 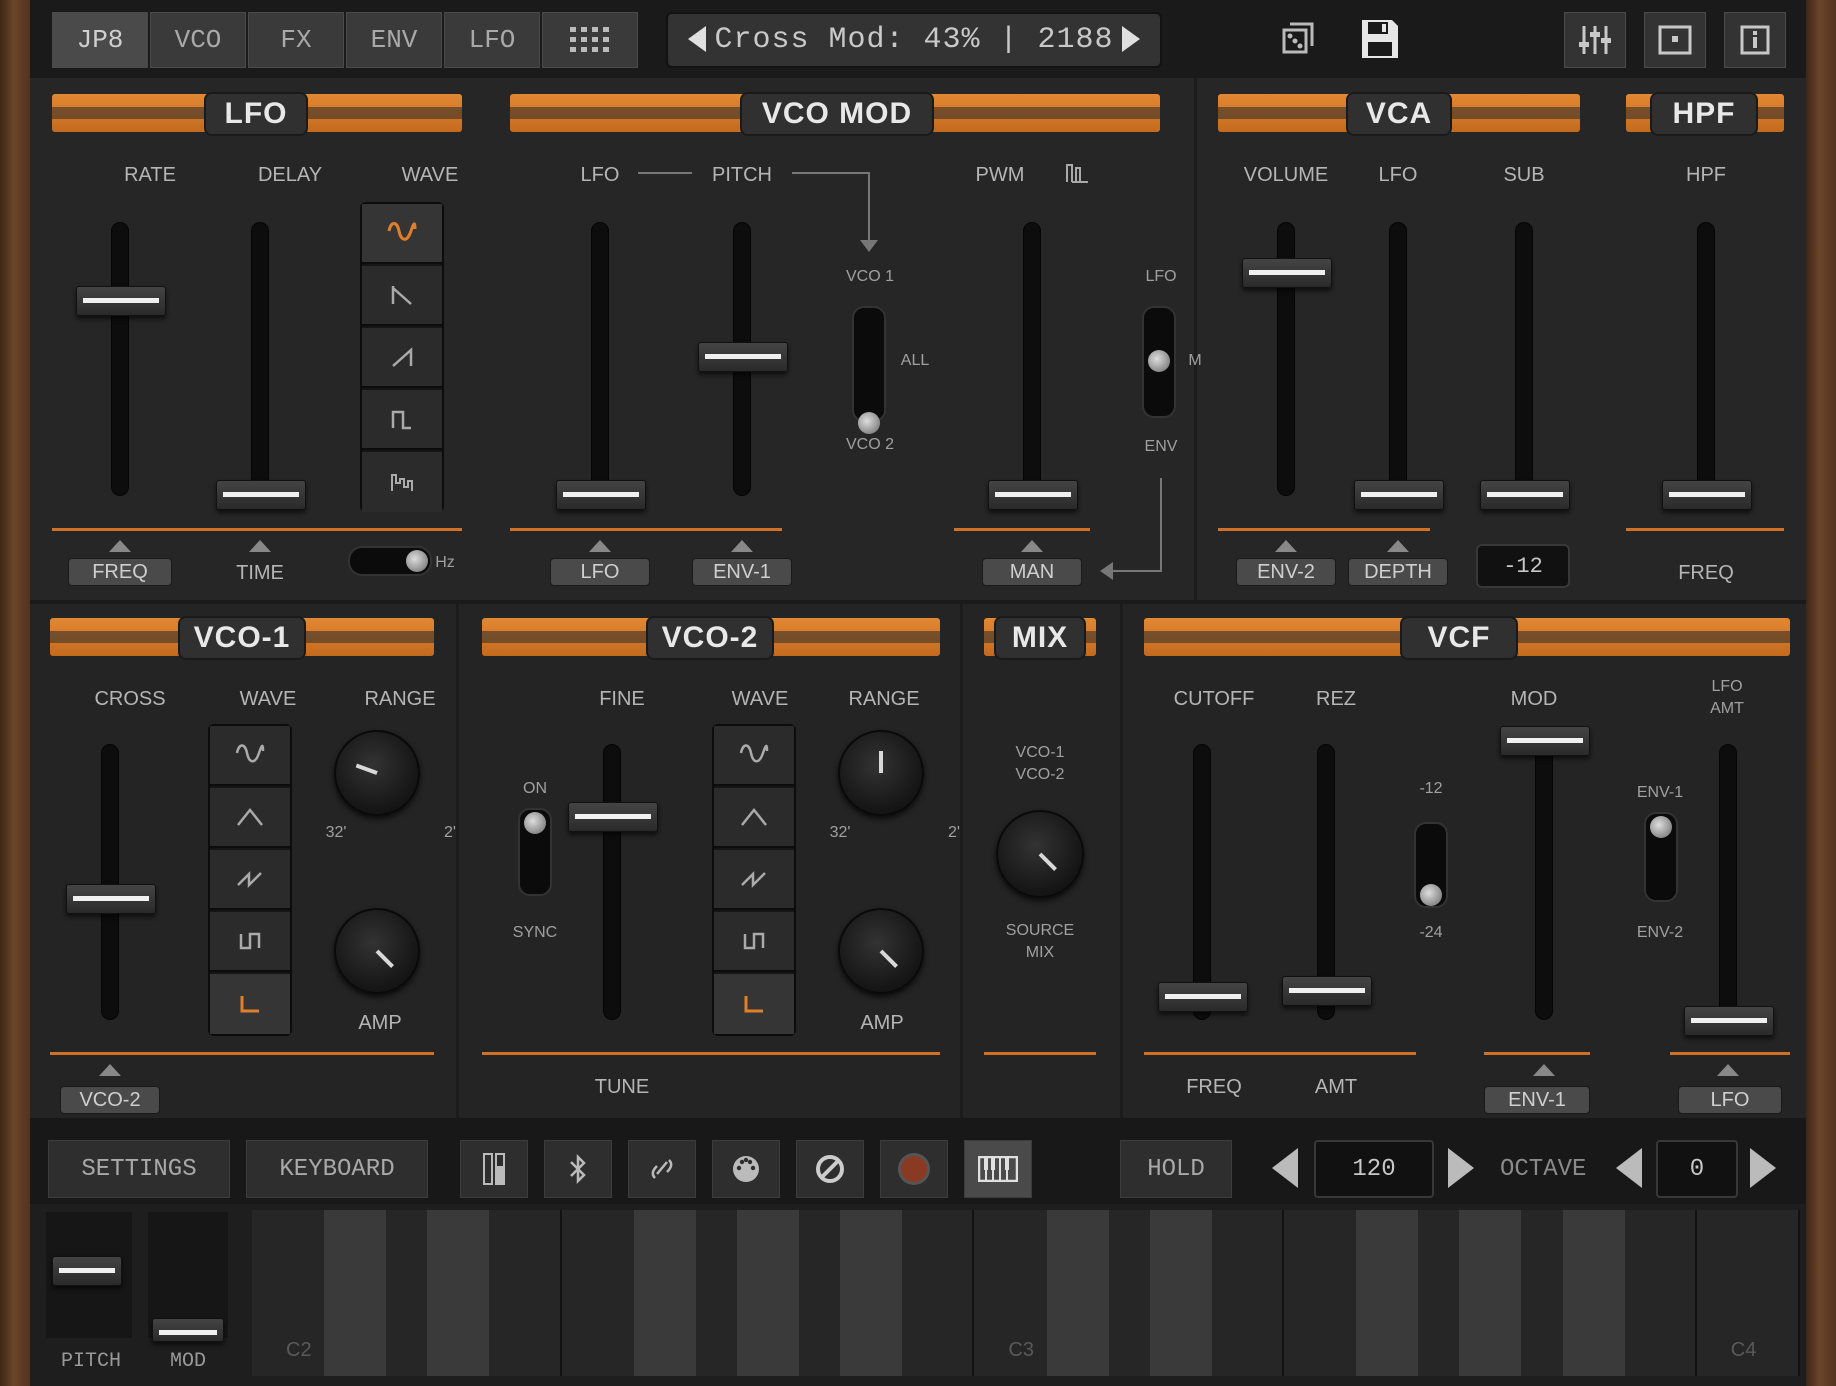 I want to click on tab-vco: VCO, so click(x=198, y=40).